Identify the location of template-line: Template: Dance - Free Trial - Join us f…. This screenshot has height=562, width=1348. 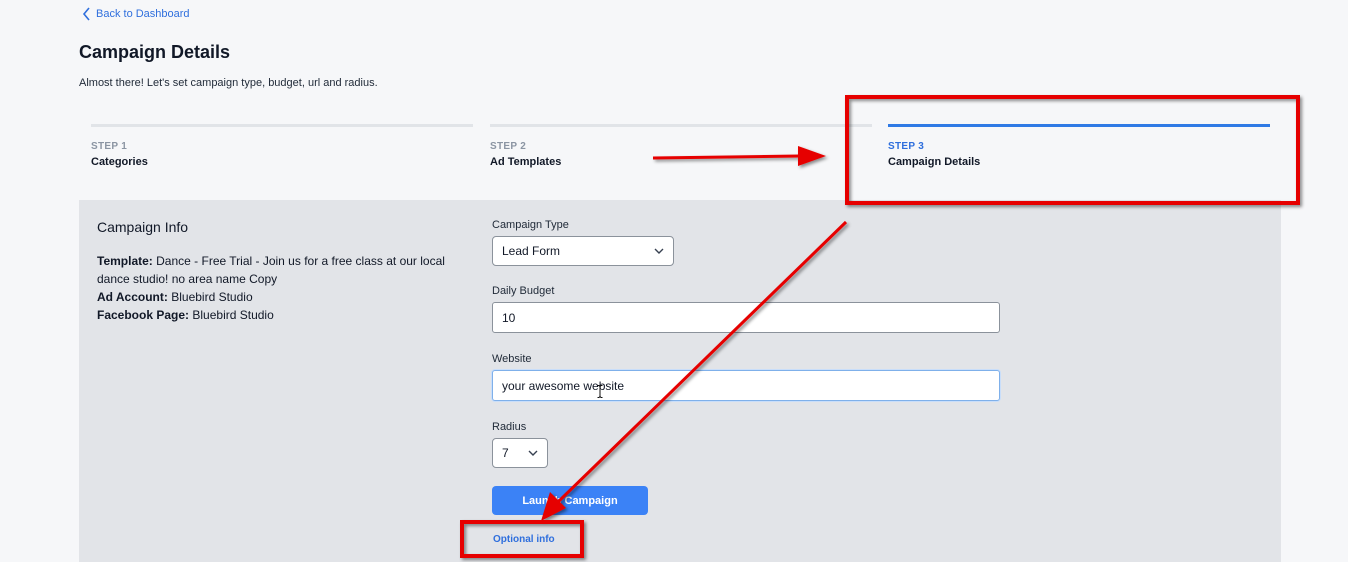
(282, 270).